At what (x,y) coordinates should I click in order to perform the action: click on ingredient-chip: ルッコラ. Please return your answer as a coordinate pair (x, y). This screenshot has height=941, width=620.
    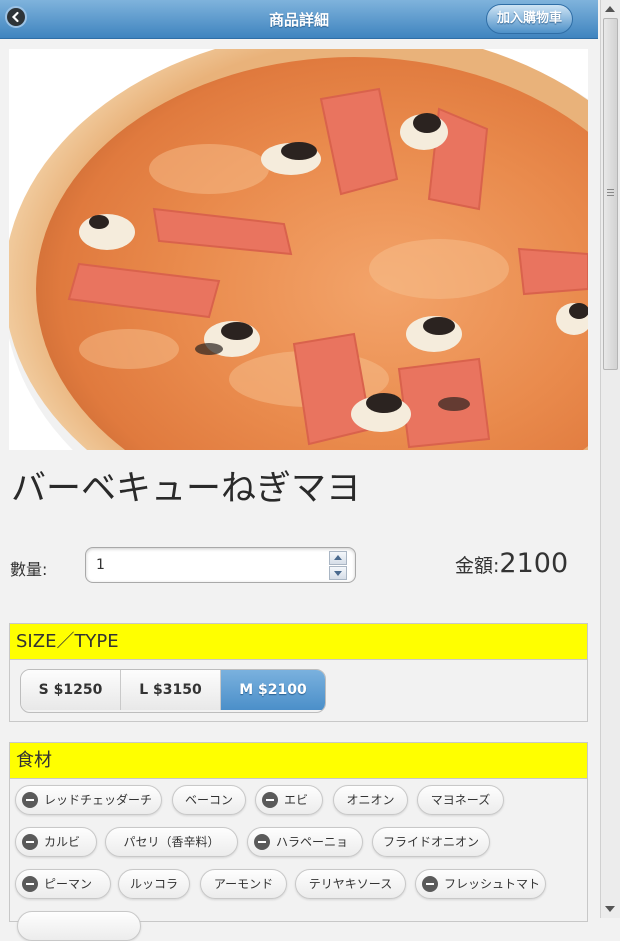
    Looking at the image, I should click on (154, 884).